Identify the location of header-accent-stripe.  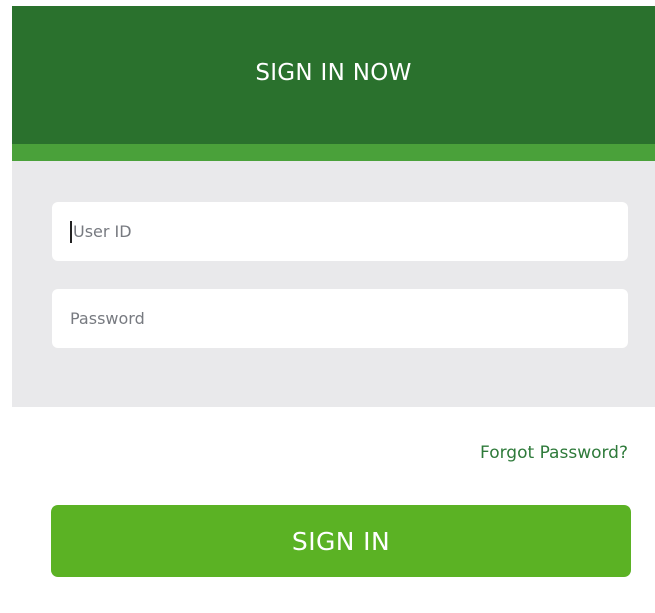
(333, 152).